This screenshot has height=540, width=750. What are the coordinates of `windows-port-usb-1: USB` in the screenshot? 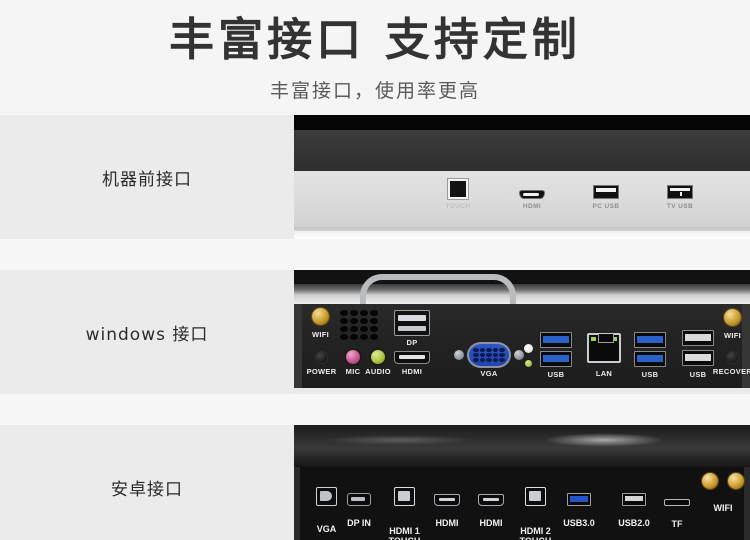 It's located at (556, 355).